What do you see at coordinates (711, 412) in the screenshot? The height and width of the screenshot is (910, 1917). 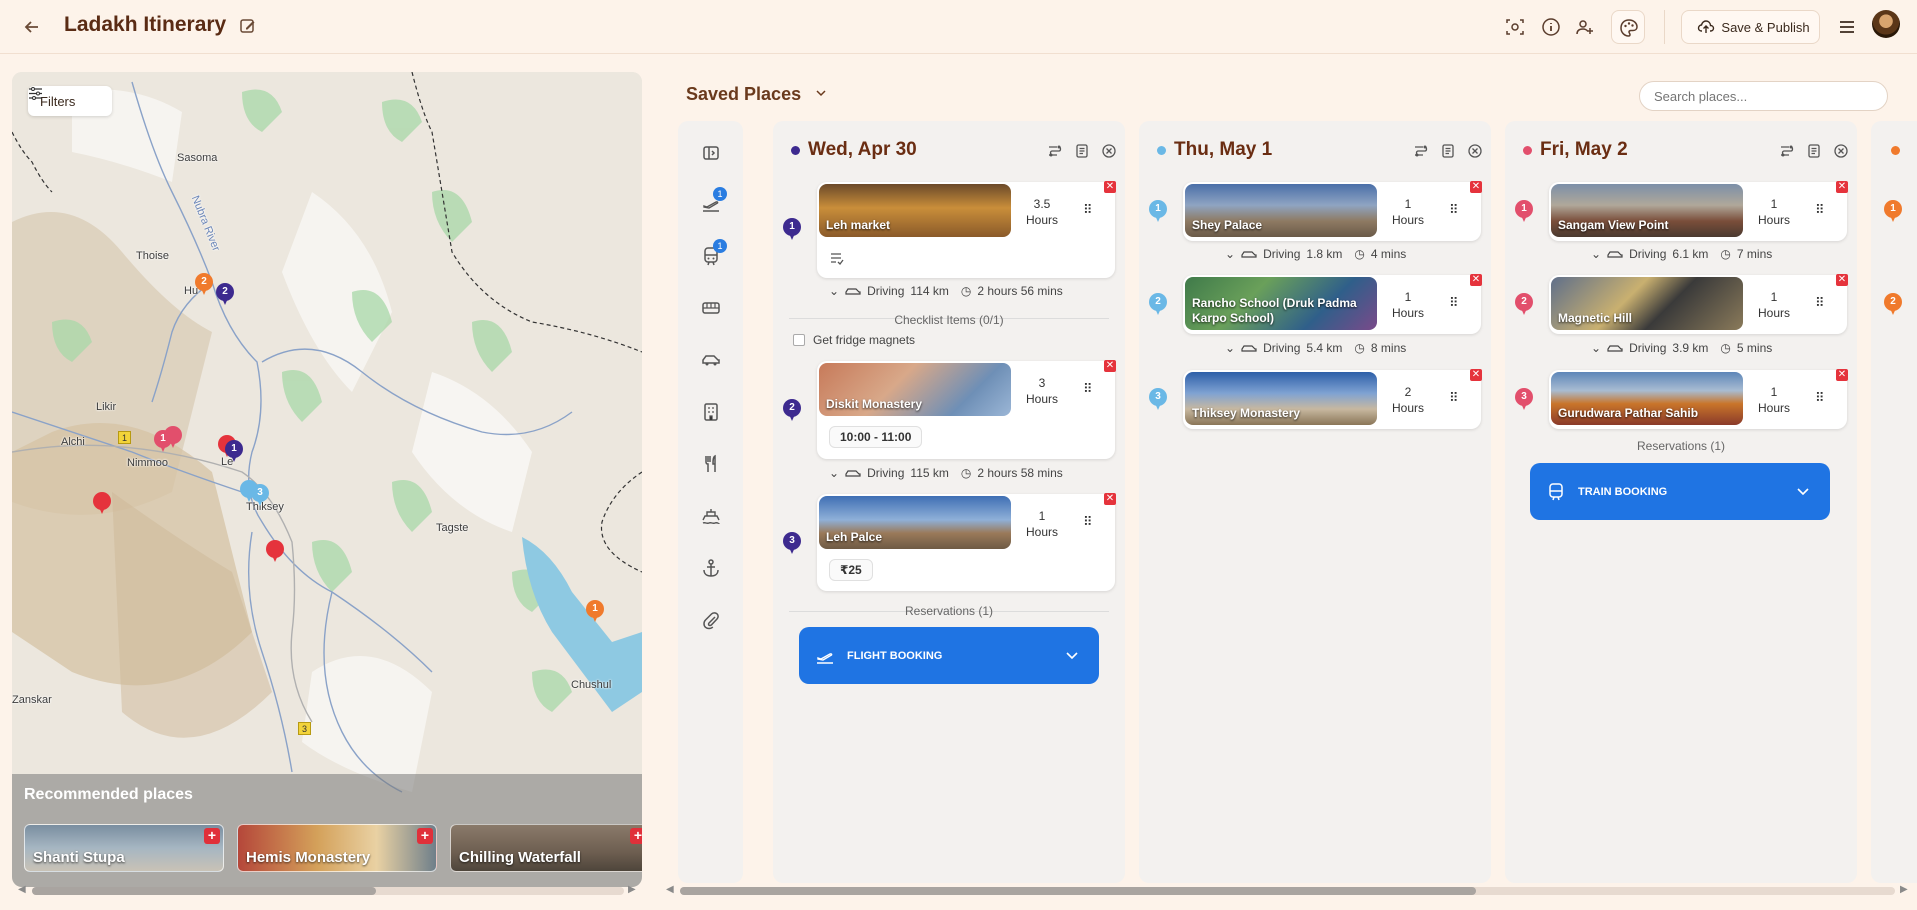 I see `hotel-icon` at bounding box center [711, 412].